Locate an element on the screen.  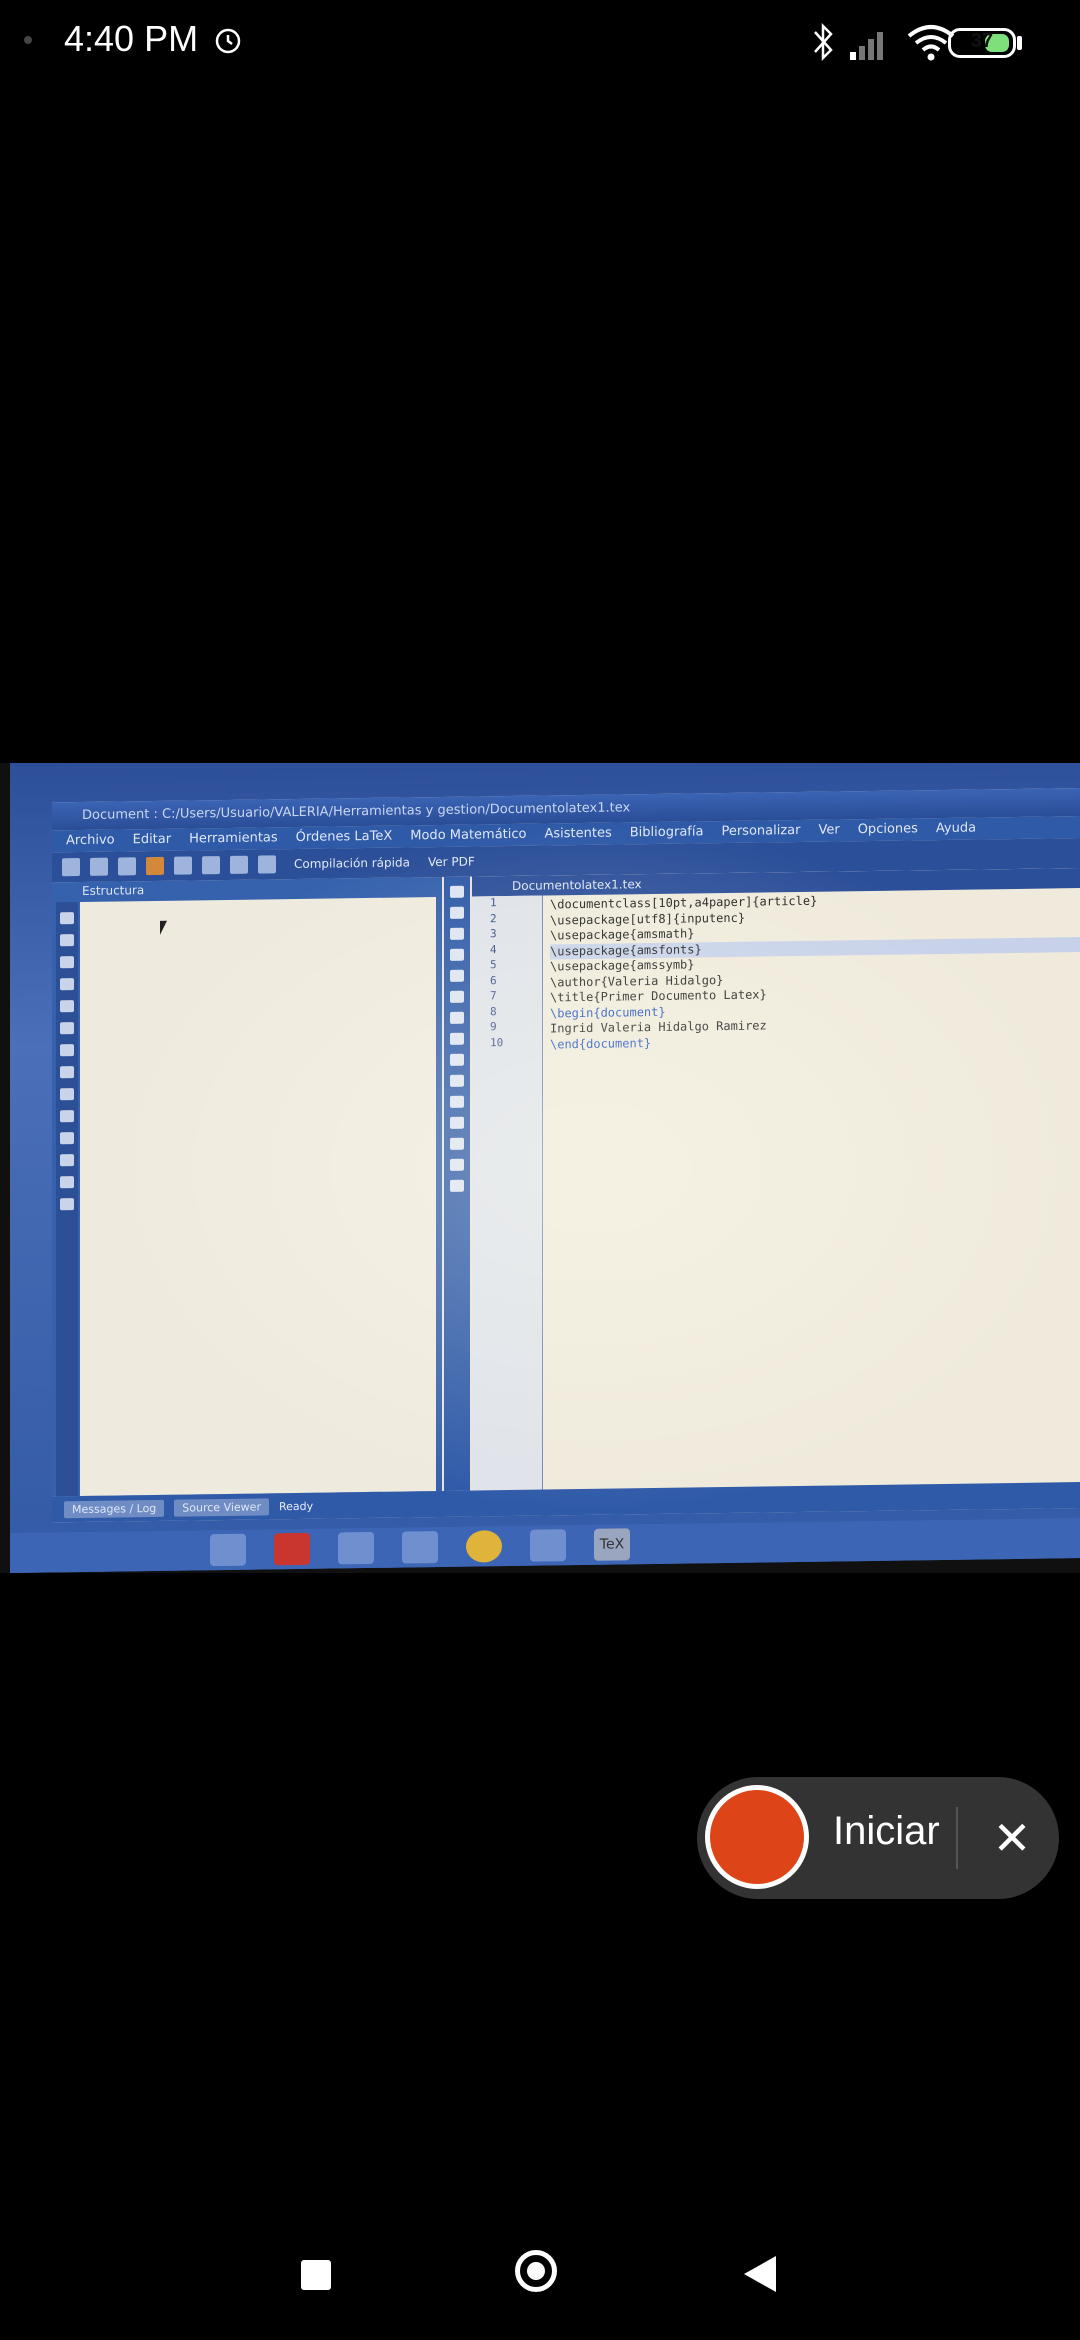
line-number: 4 is located at coordinates (493, 949).